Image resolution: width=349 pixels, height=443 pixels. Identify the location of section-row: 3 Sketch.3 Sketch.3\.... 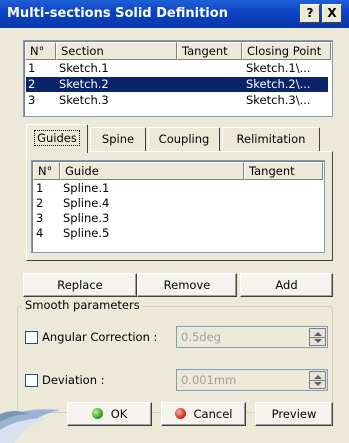
(177, 100).